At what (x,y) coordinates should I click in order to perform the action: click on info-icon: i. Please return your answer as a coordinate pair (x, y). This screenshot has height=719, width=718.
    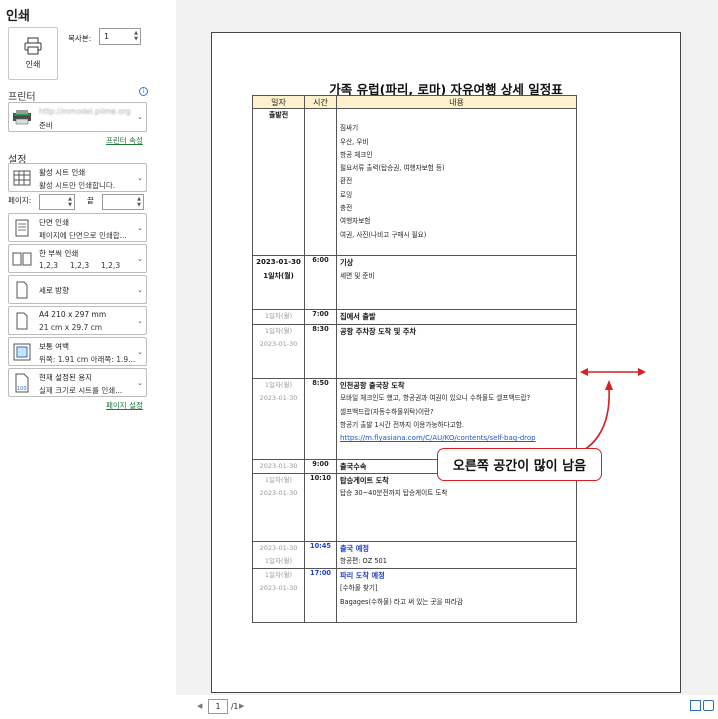
    Looking at the image, I should click on (143, 91).